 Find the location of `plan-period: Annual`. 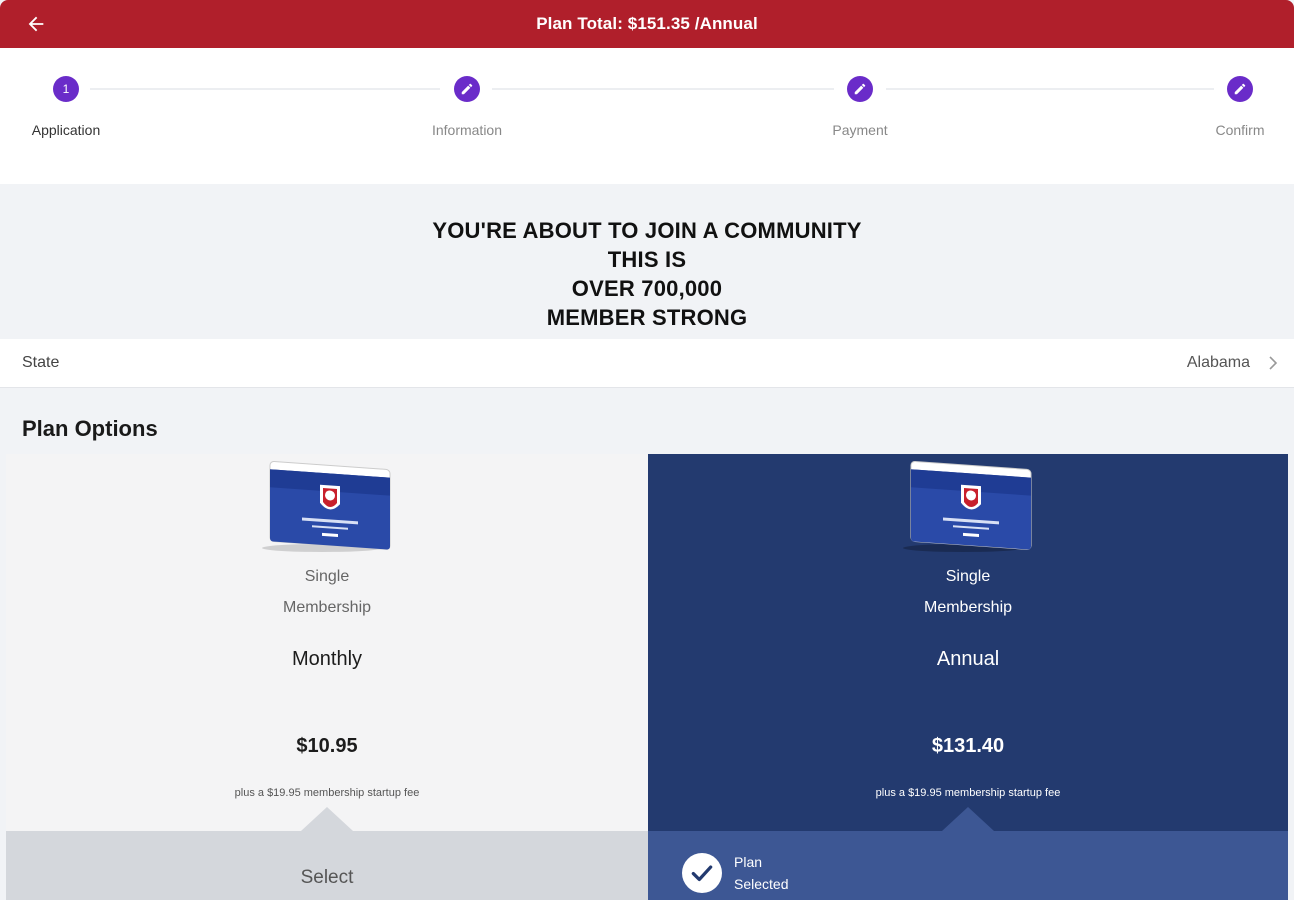

plan-period: Annual is located at coordinates (968, 659).